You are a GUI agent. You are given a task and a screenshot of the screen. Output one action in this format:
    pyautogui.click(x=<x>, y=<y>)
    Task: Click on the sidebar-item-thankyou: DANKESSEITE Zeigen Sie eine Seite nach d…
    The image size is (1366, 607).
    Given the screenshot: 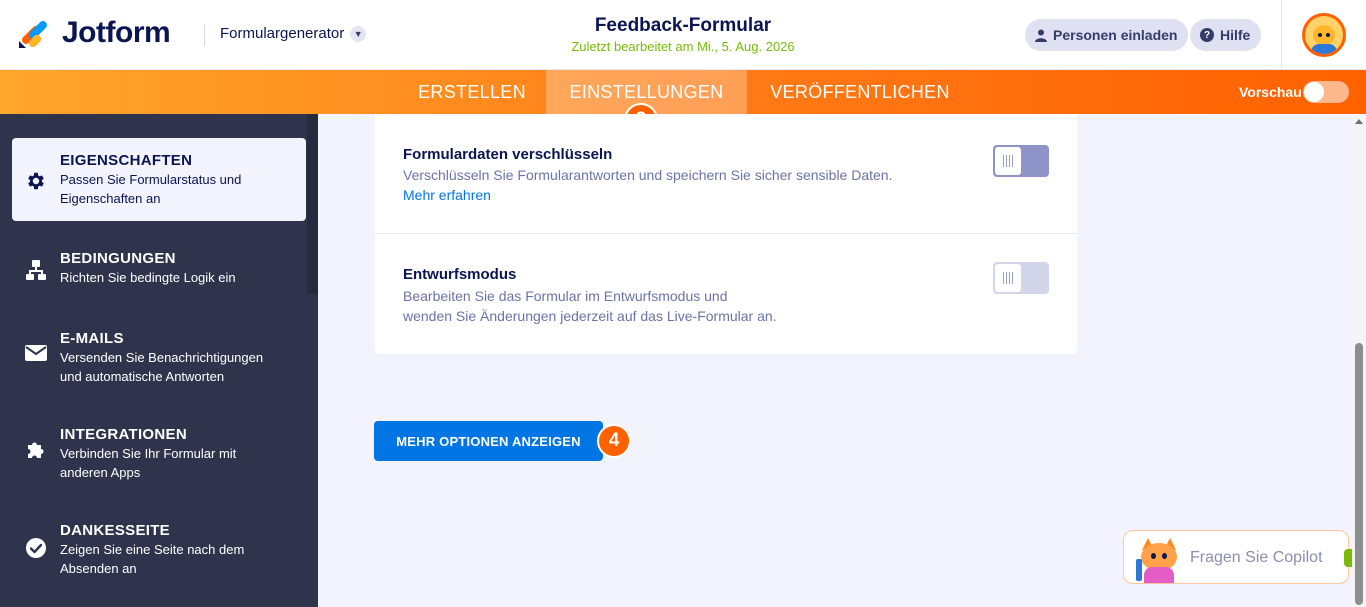 What is the action you would take?
    pyautogui.click(x=159, y=550)
    